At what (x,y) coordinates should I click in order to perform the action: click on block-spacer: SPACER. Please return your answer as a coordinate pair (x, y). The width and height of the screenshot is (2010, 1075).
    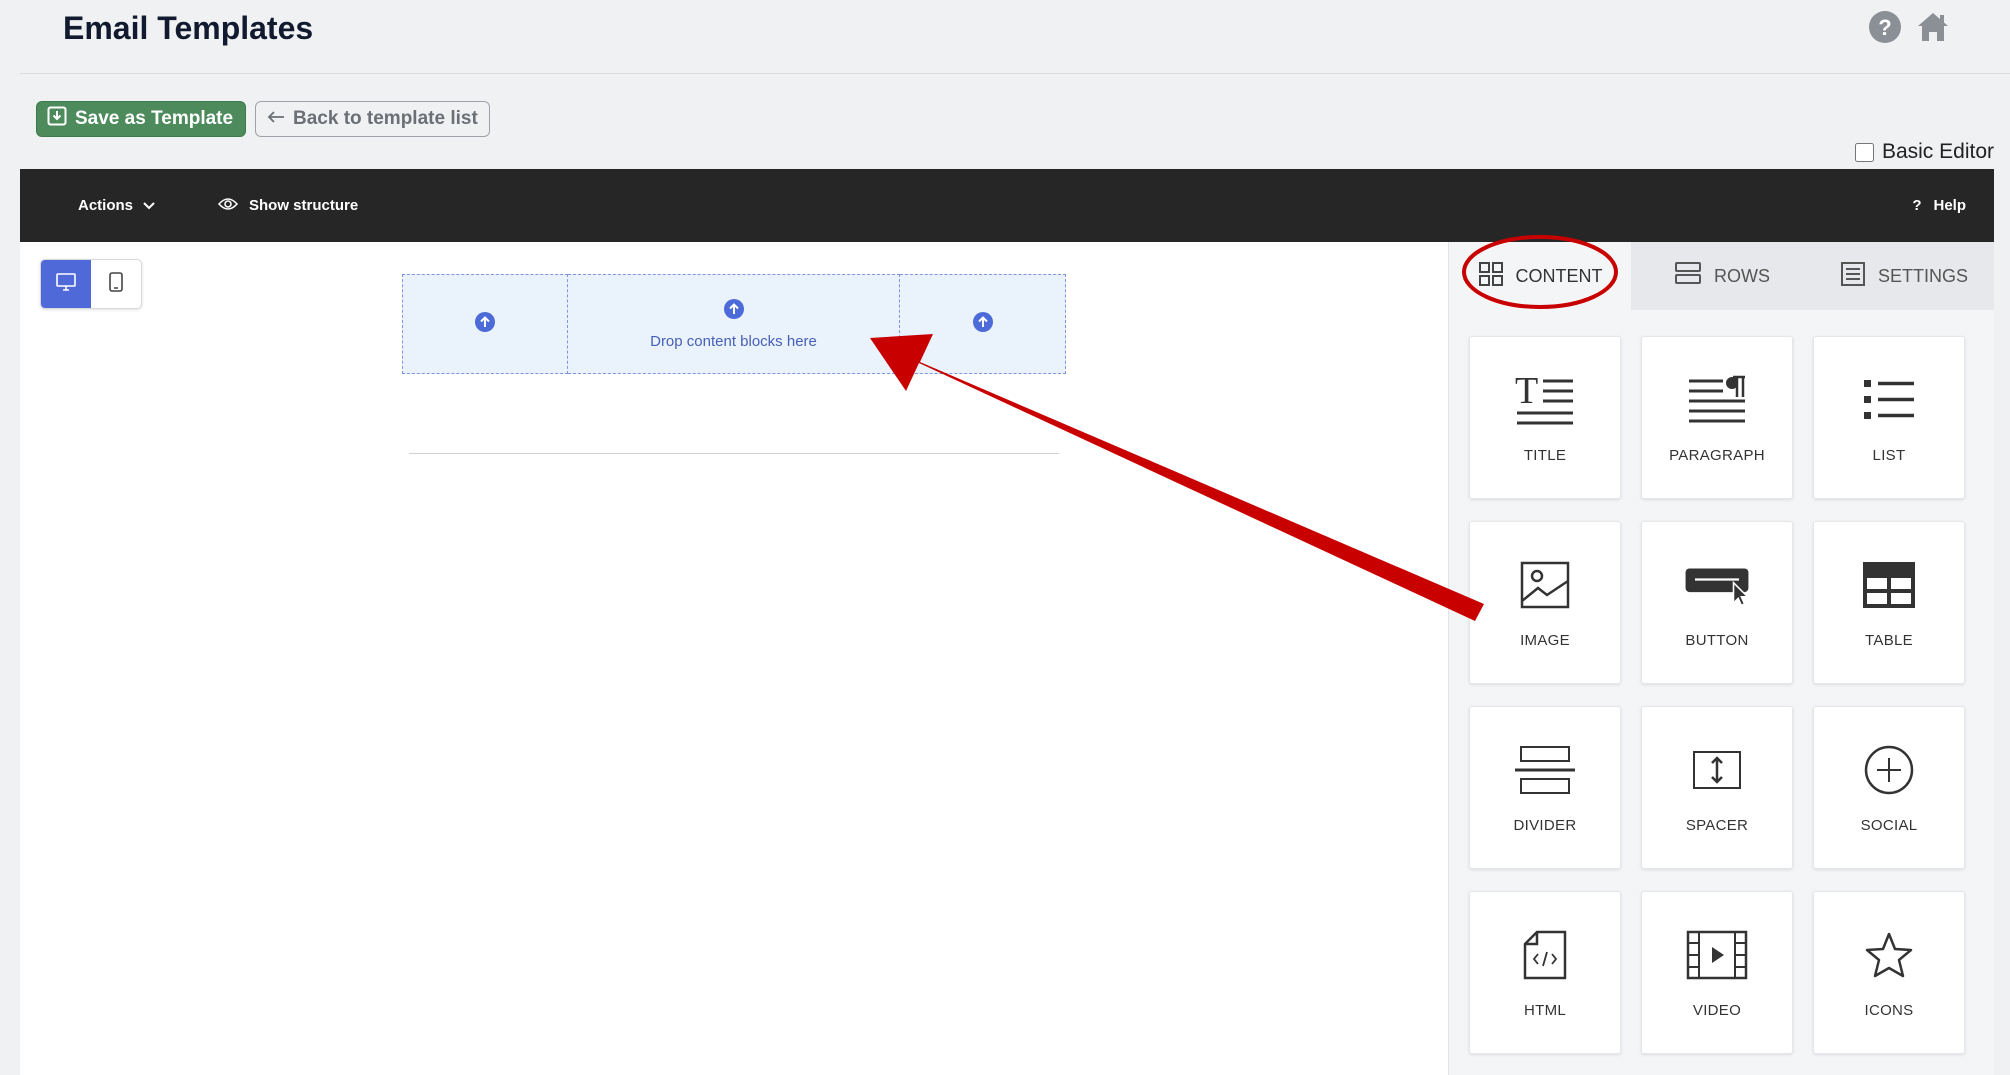
    Looking at the image, I should click on (1717, 787).